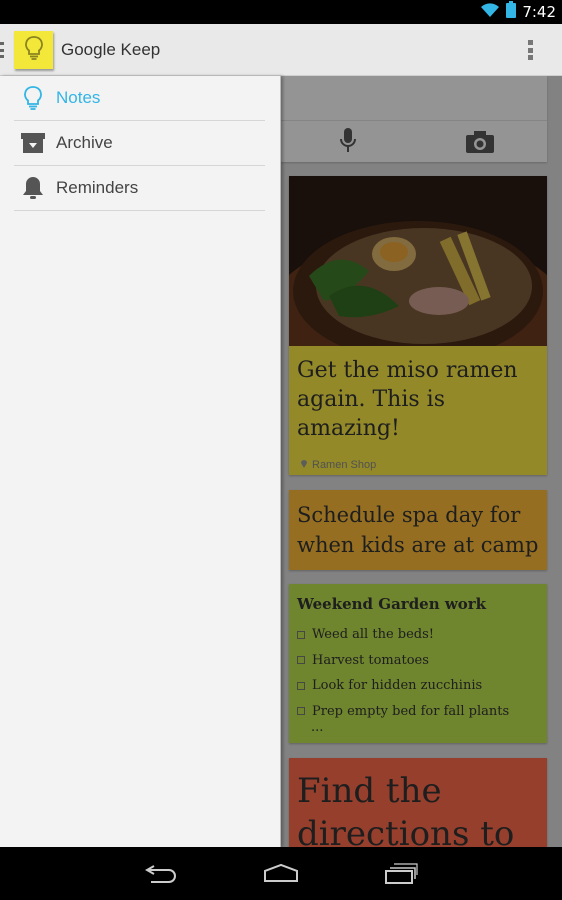 The height and width of the screenshot is (900, 562). I want to click on divider, so click(414, 120).